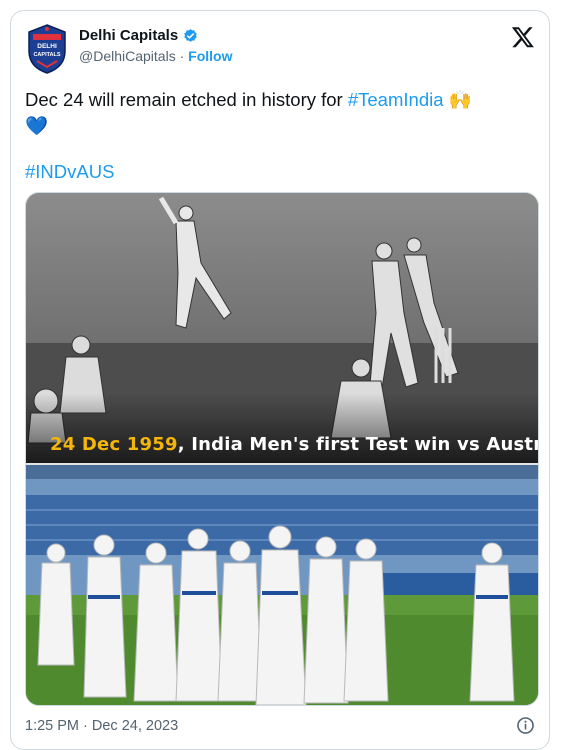 The height and width of the screenshot is (750, 562). Describe the element at coordinates (128, 36) in the screenshot. I see `author-display-name: Delhi Capitals` at that location.